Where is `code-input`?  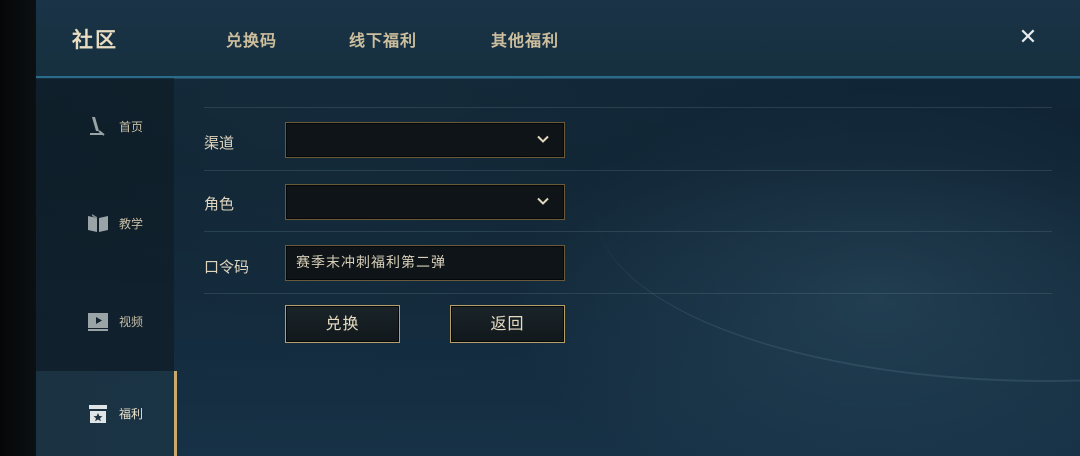
code-input is located at coordinates (426, 262).